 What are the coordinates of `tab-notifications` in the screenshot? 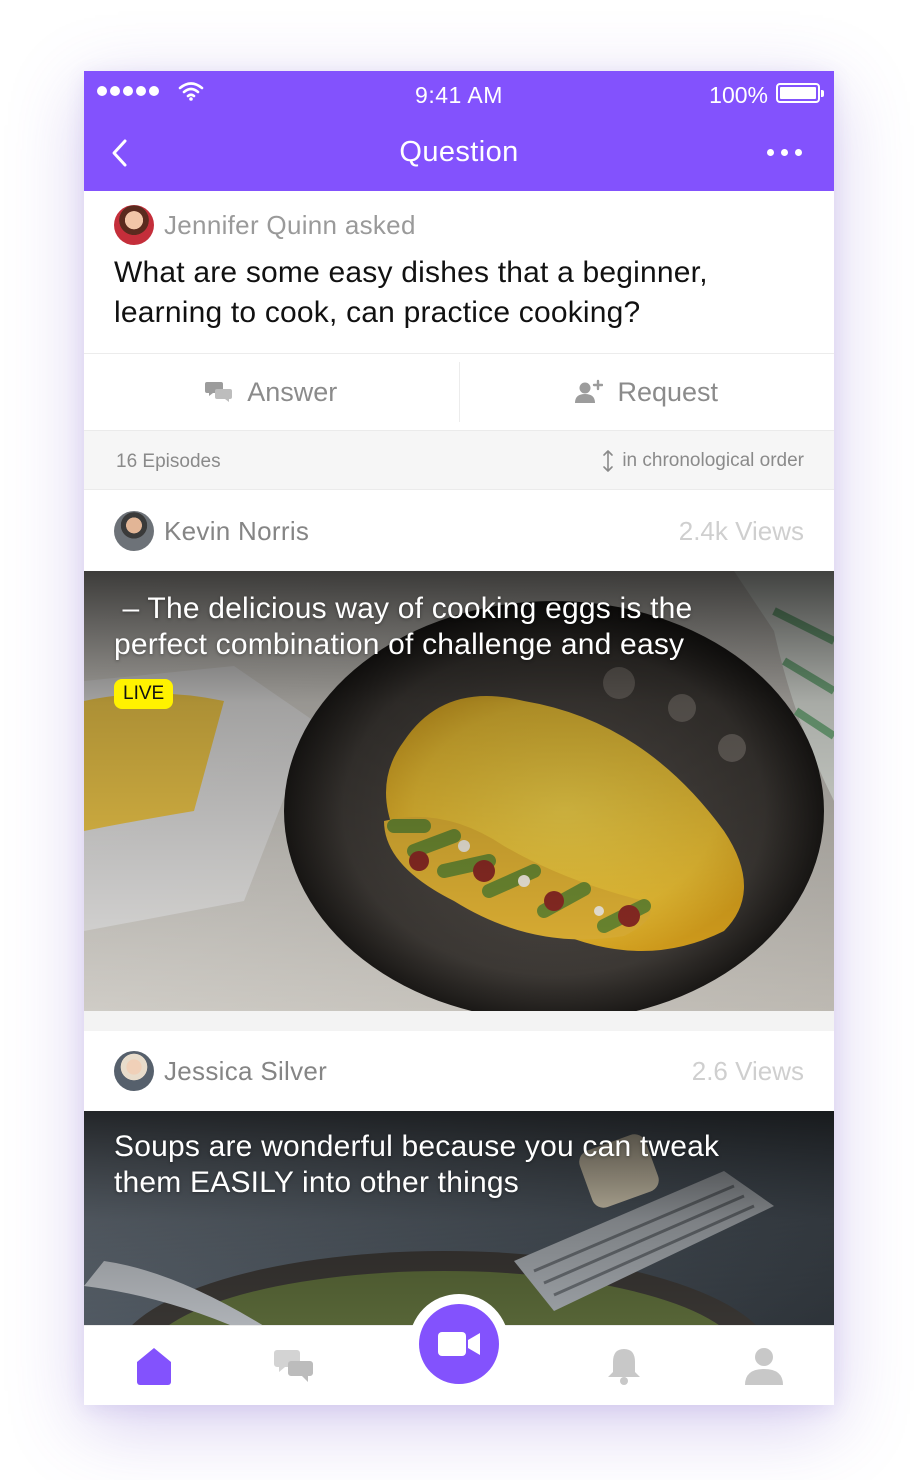 It's located at (624, 1365).